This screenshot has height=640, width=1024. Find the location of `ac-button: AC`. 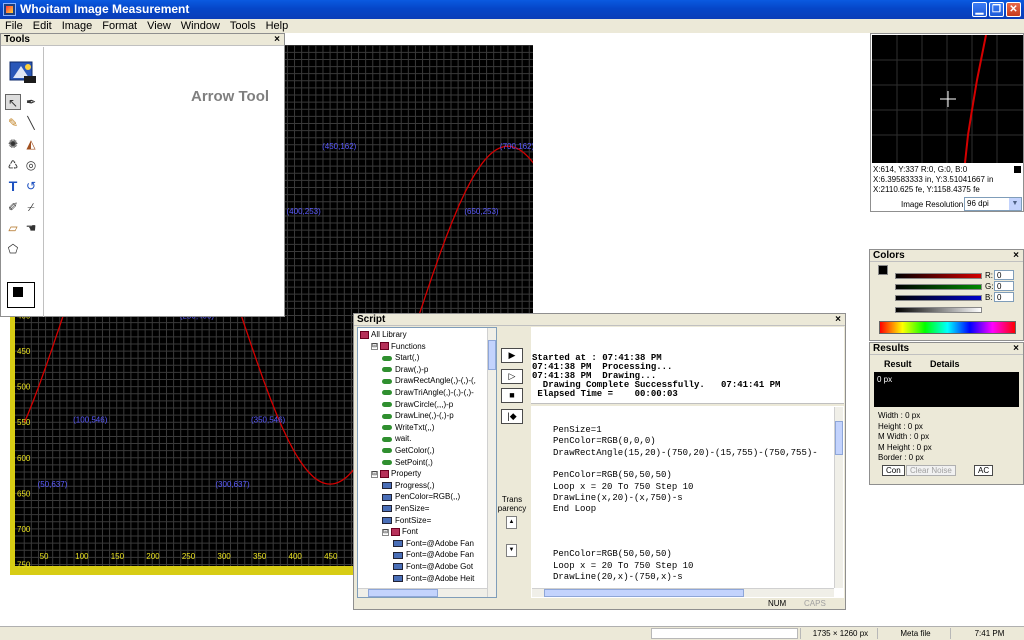

ac-button: AC is located at coordinates (984, 470).